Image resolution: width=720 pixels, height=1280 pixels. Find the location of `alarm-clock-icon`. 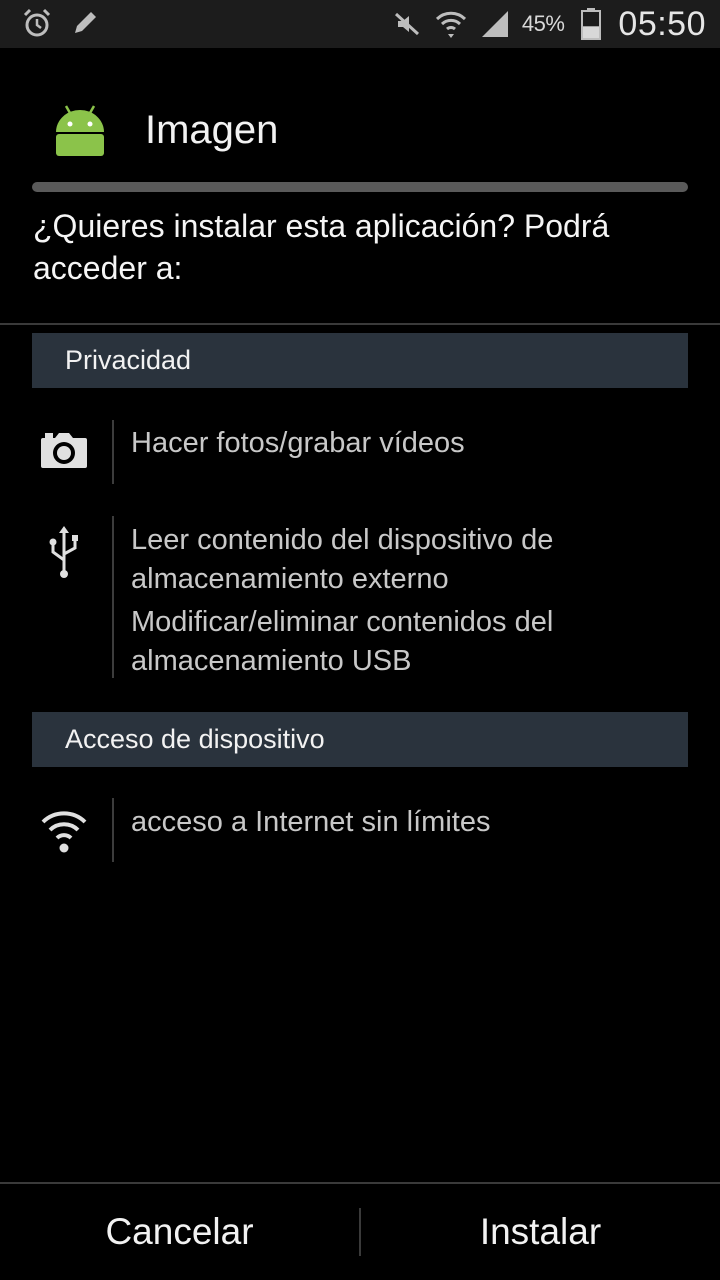

alarm-clock-icon is located at coordinates (37, 23).